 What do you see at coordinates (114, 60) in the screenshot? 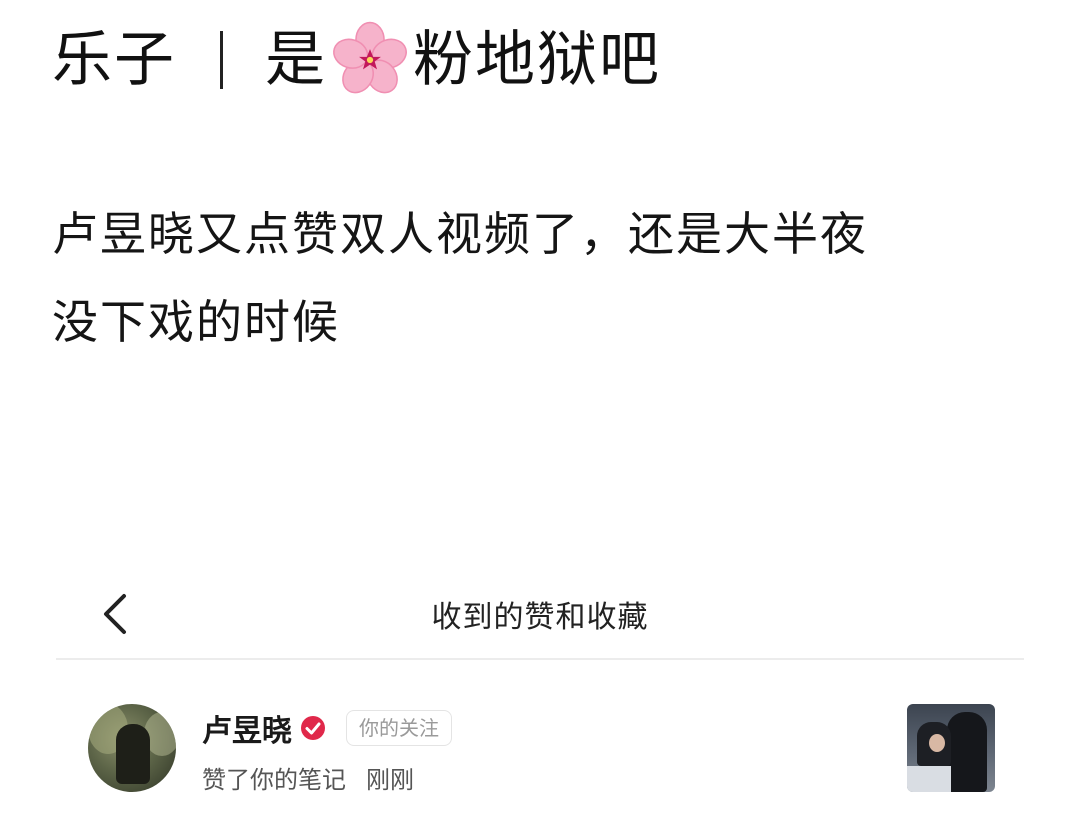
I see `post-tag: 乐子` at bounding box center [114, 60].